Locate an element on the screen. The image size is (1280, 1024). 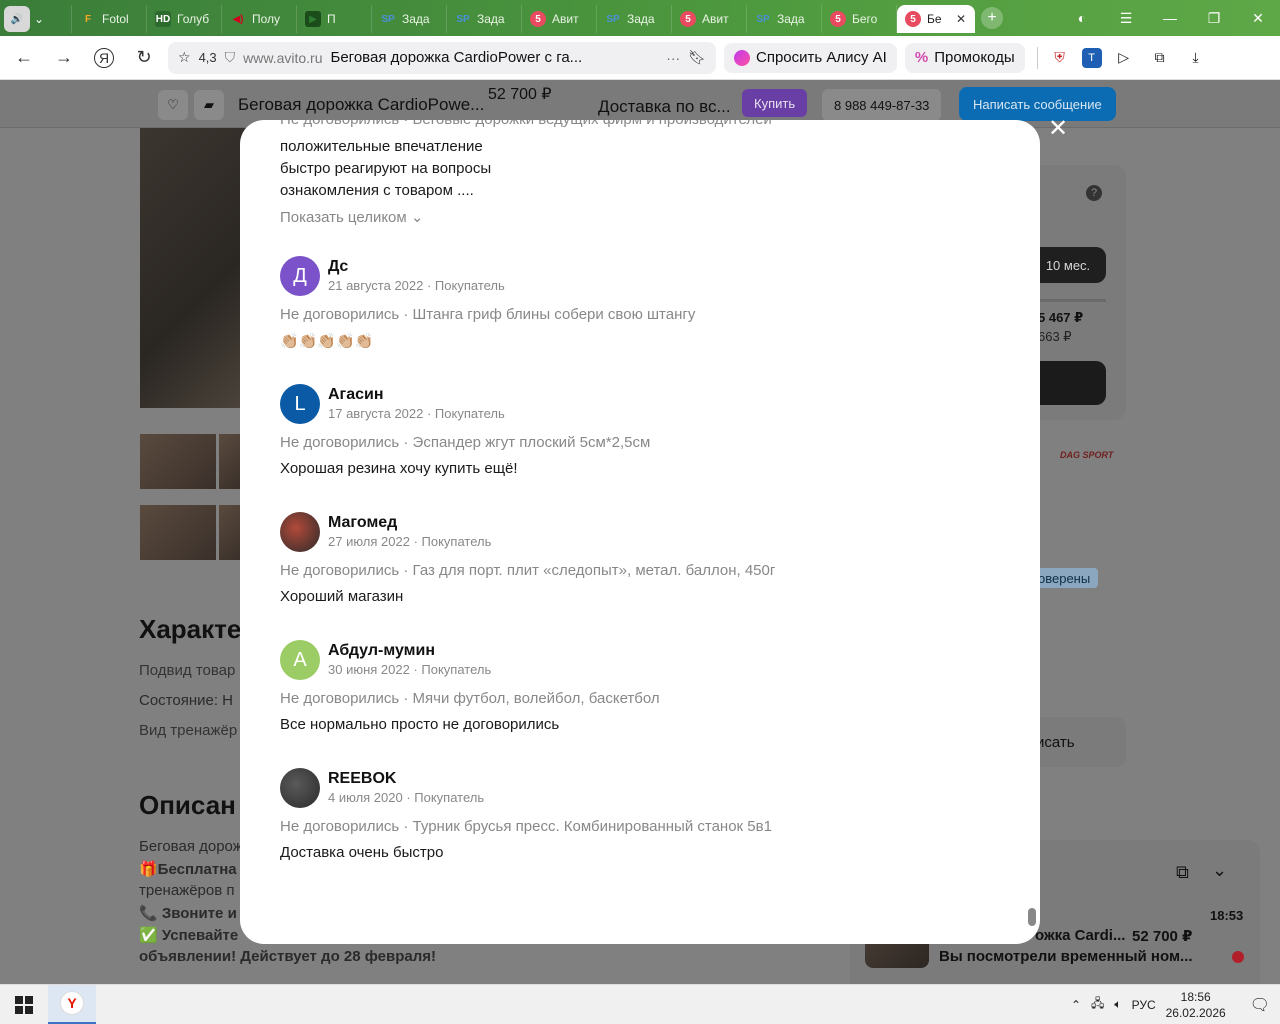
close-modal-icon: ✕ is located at coordinates (1058, 129).